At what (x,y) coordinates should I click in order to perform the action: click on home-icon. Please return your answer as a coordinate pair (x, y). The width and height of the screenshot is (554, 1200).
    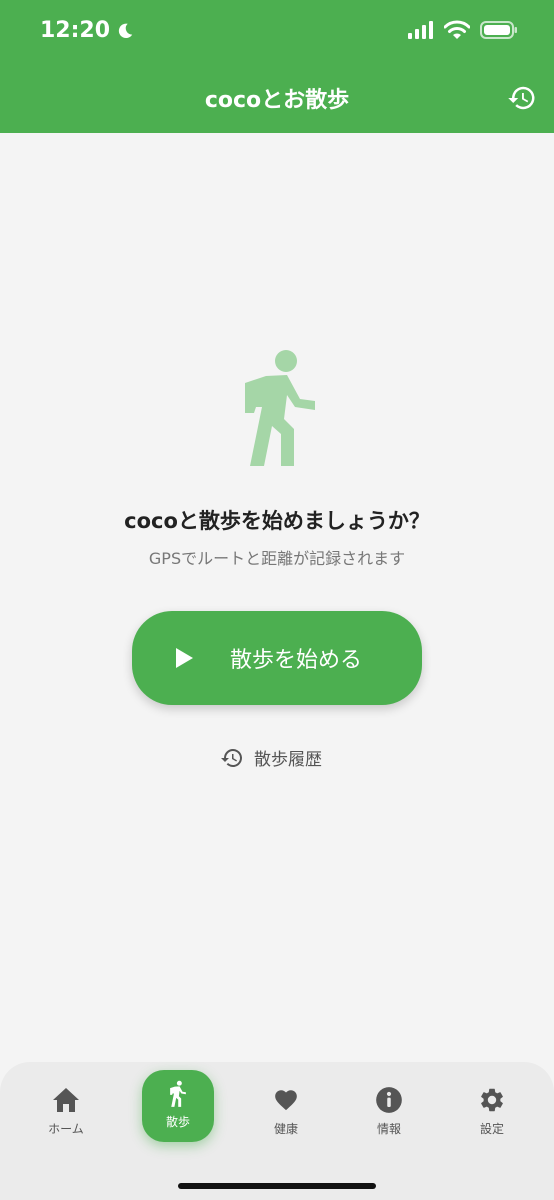
    Looking at the image, I should click on (66, 1100).